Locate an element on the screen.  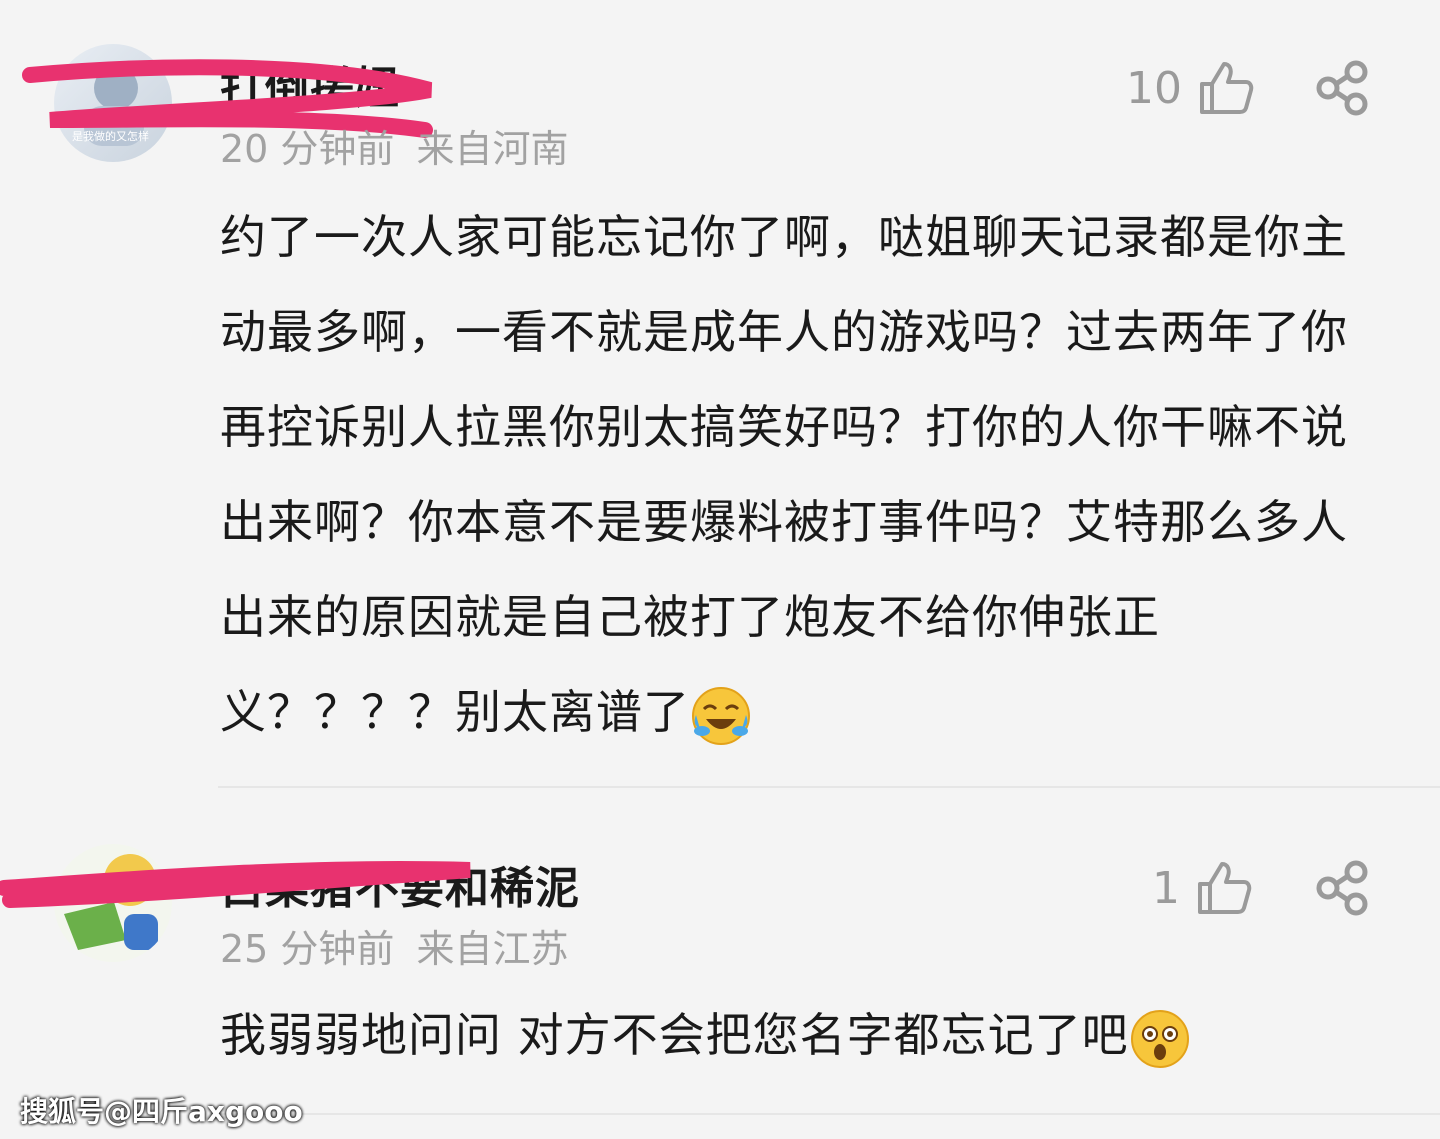
avatar: 是我做的又怎样 is located at coordinates (113, 103).